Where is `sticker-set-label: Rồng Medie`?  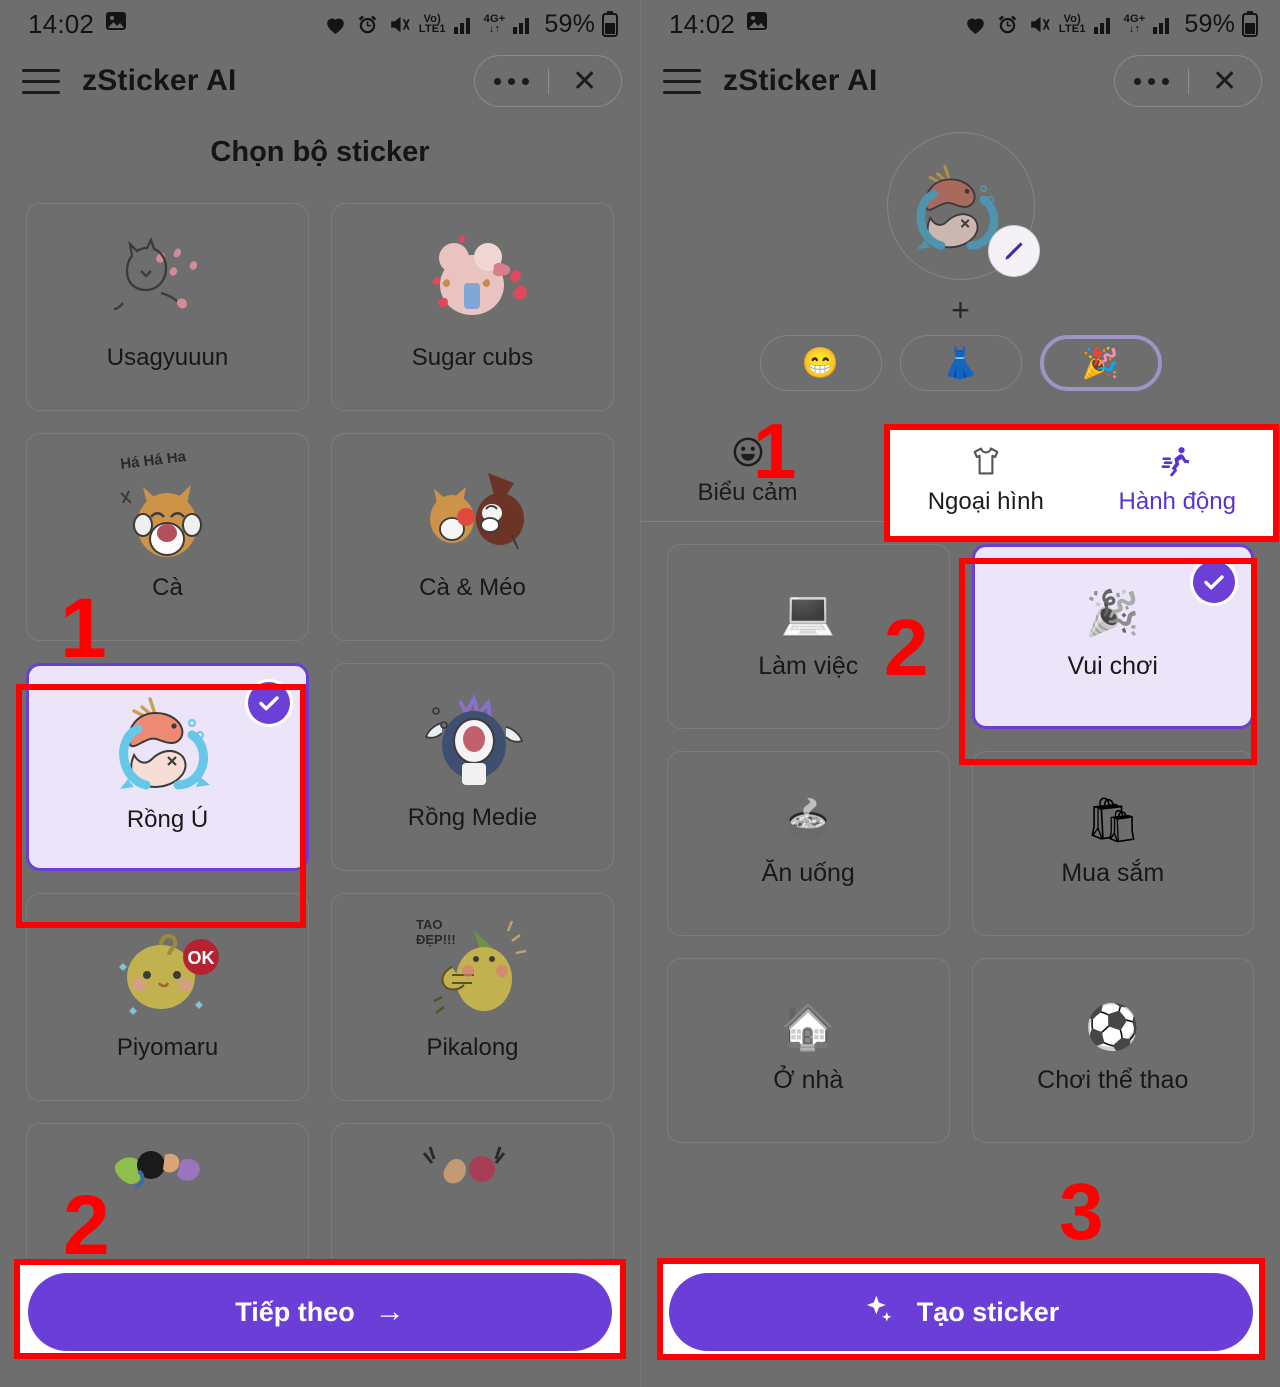
sticker-set-label: Rồng Medie is located at coordinates (472, 817).